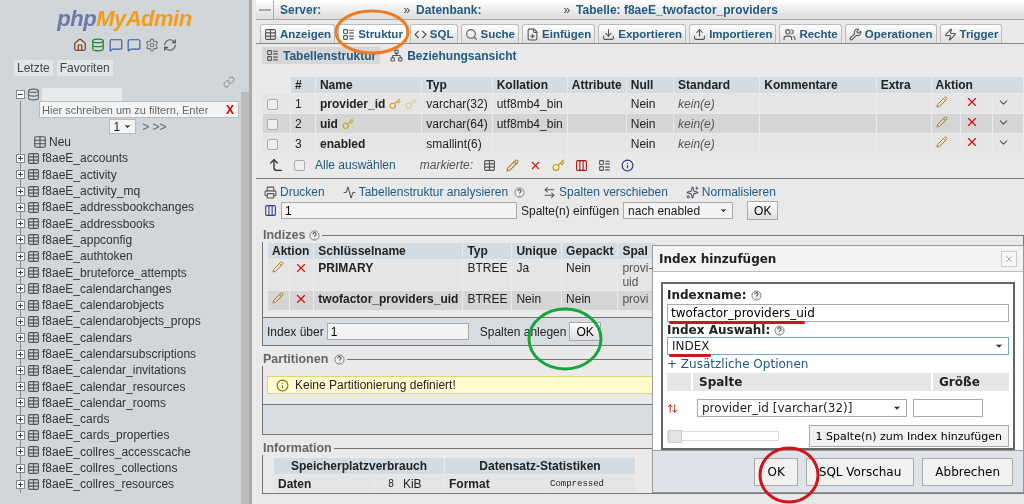 This screenshot has height=504, width=1024. What do you see at coordinates (449, 9) in the screenshot?
I see `breadcrumb-link: Datenbank:` at bounding box center [449, 9].